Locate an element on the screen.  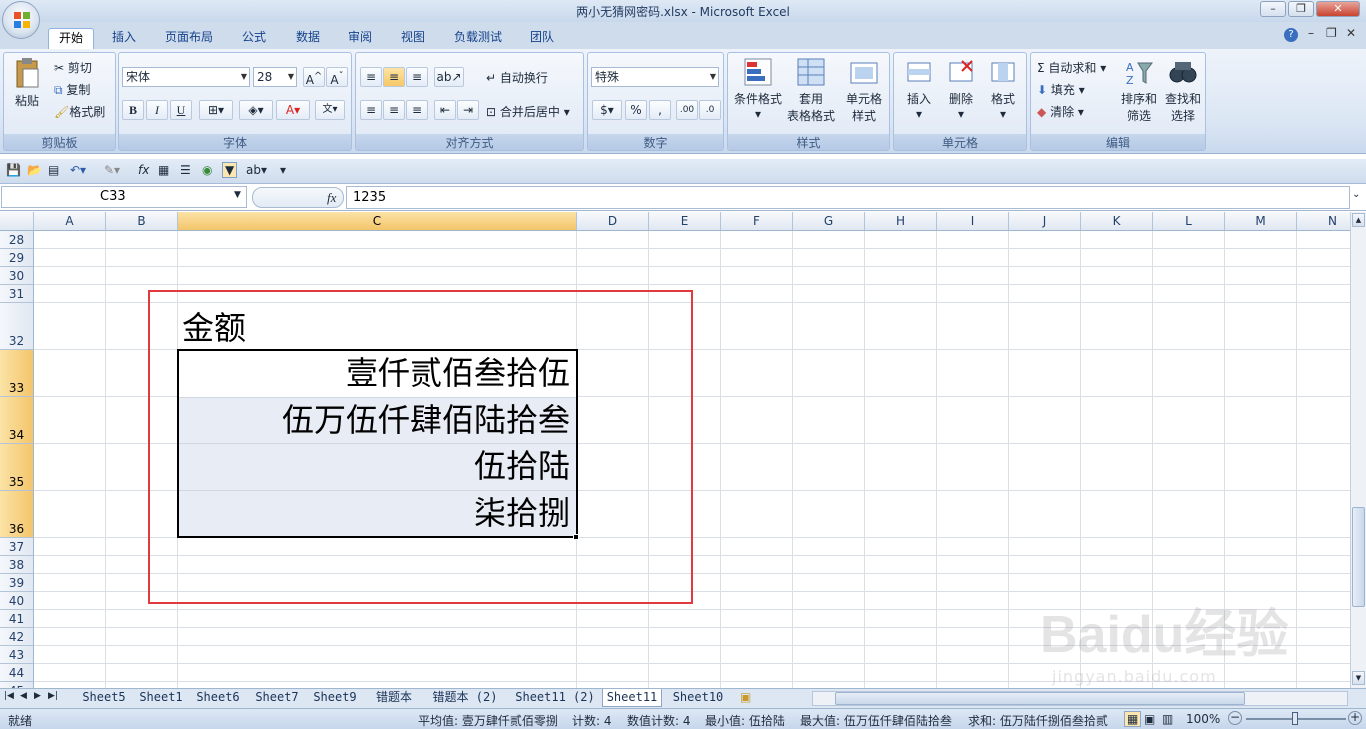
row-header-28: 28 is located at coordinates (17, 240).